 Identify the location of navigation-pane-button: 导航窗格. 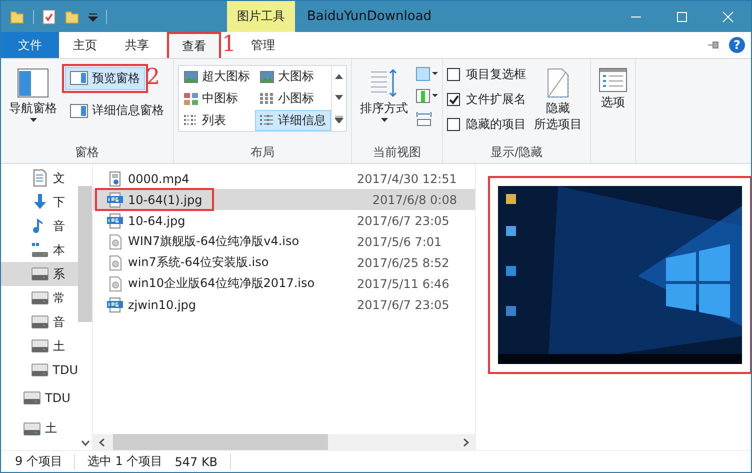
(33, 95).